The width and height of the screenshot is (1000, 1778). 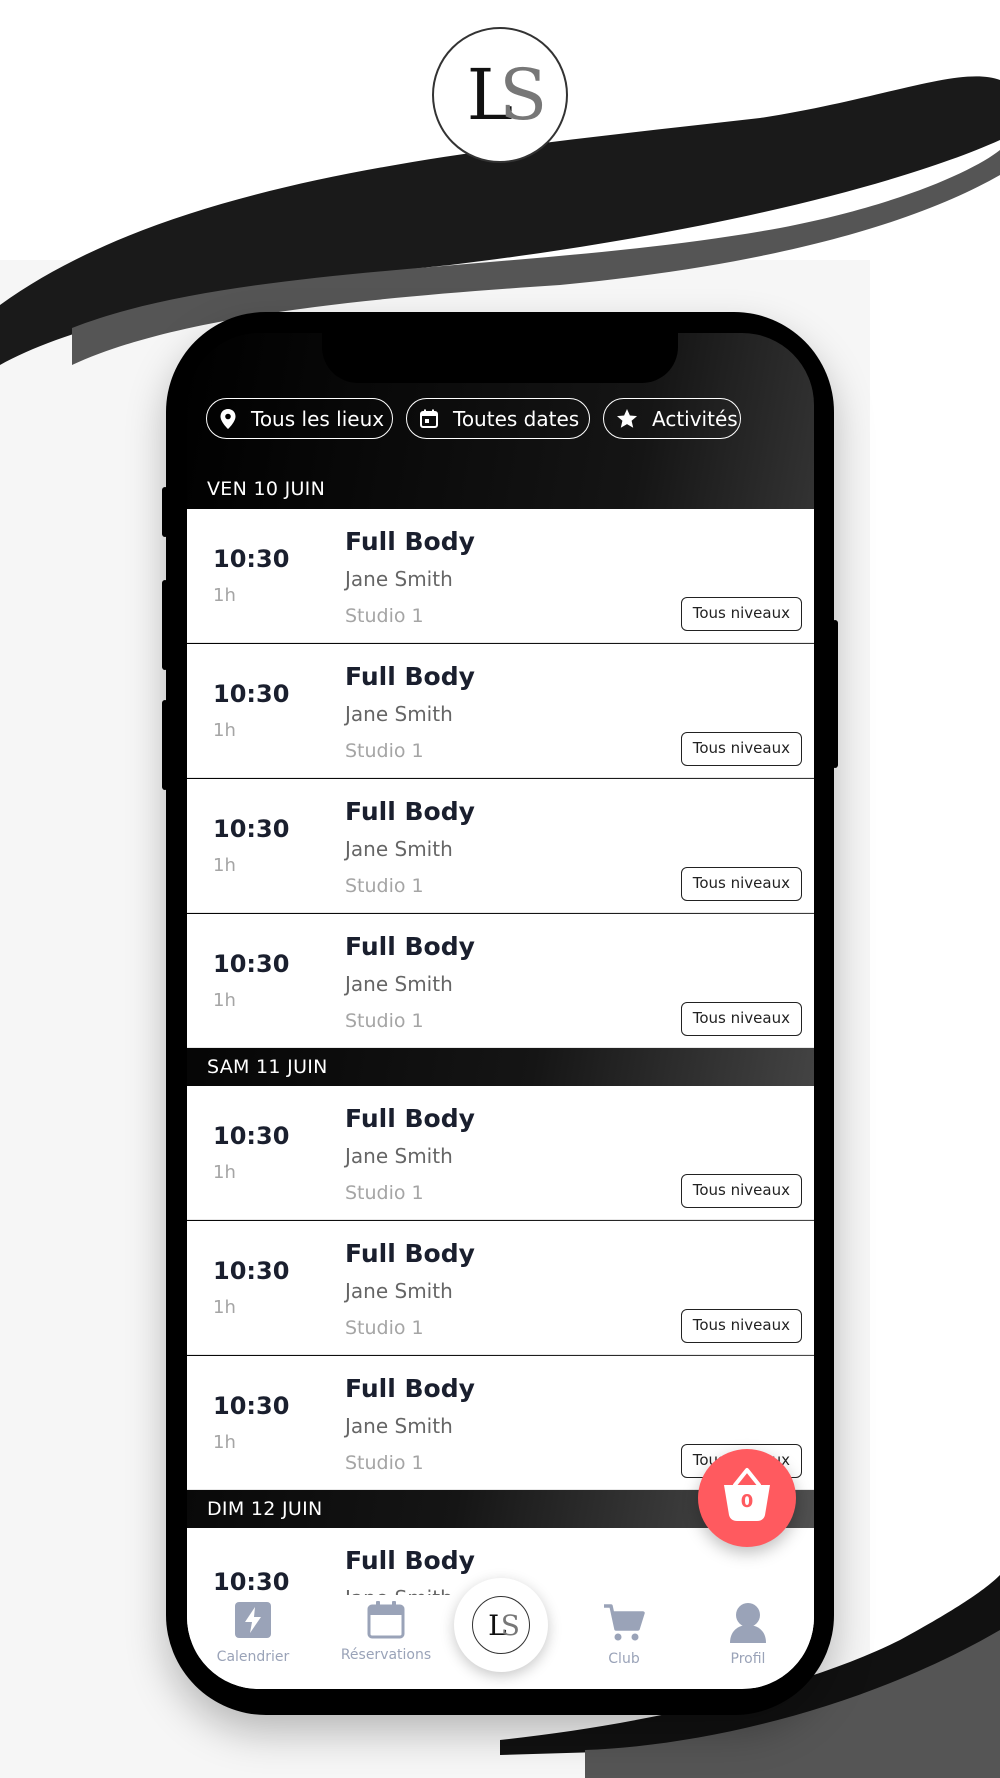 I want to click on filter-date-chip: Toutes dates, so click(x=498, y=418).